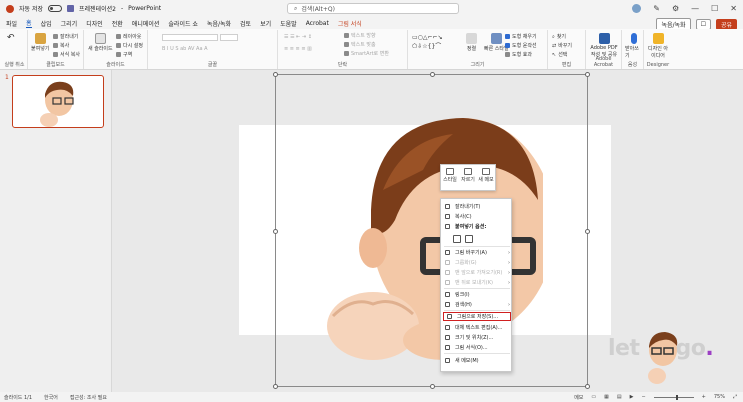  I want to click on designer-button: 디자인 아이디어, so click(658, 46).